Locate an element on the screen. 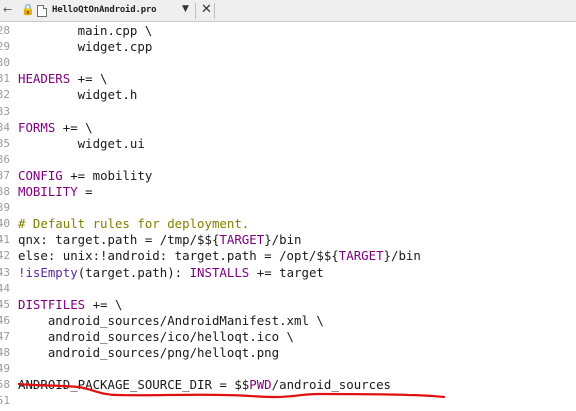 Image resolution: width=576 pixels, height=411 pixels. line-number: 41 is located at coordinates (5, 240).